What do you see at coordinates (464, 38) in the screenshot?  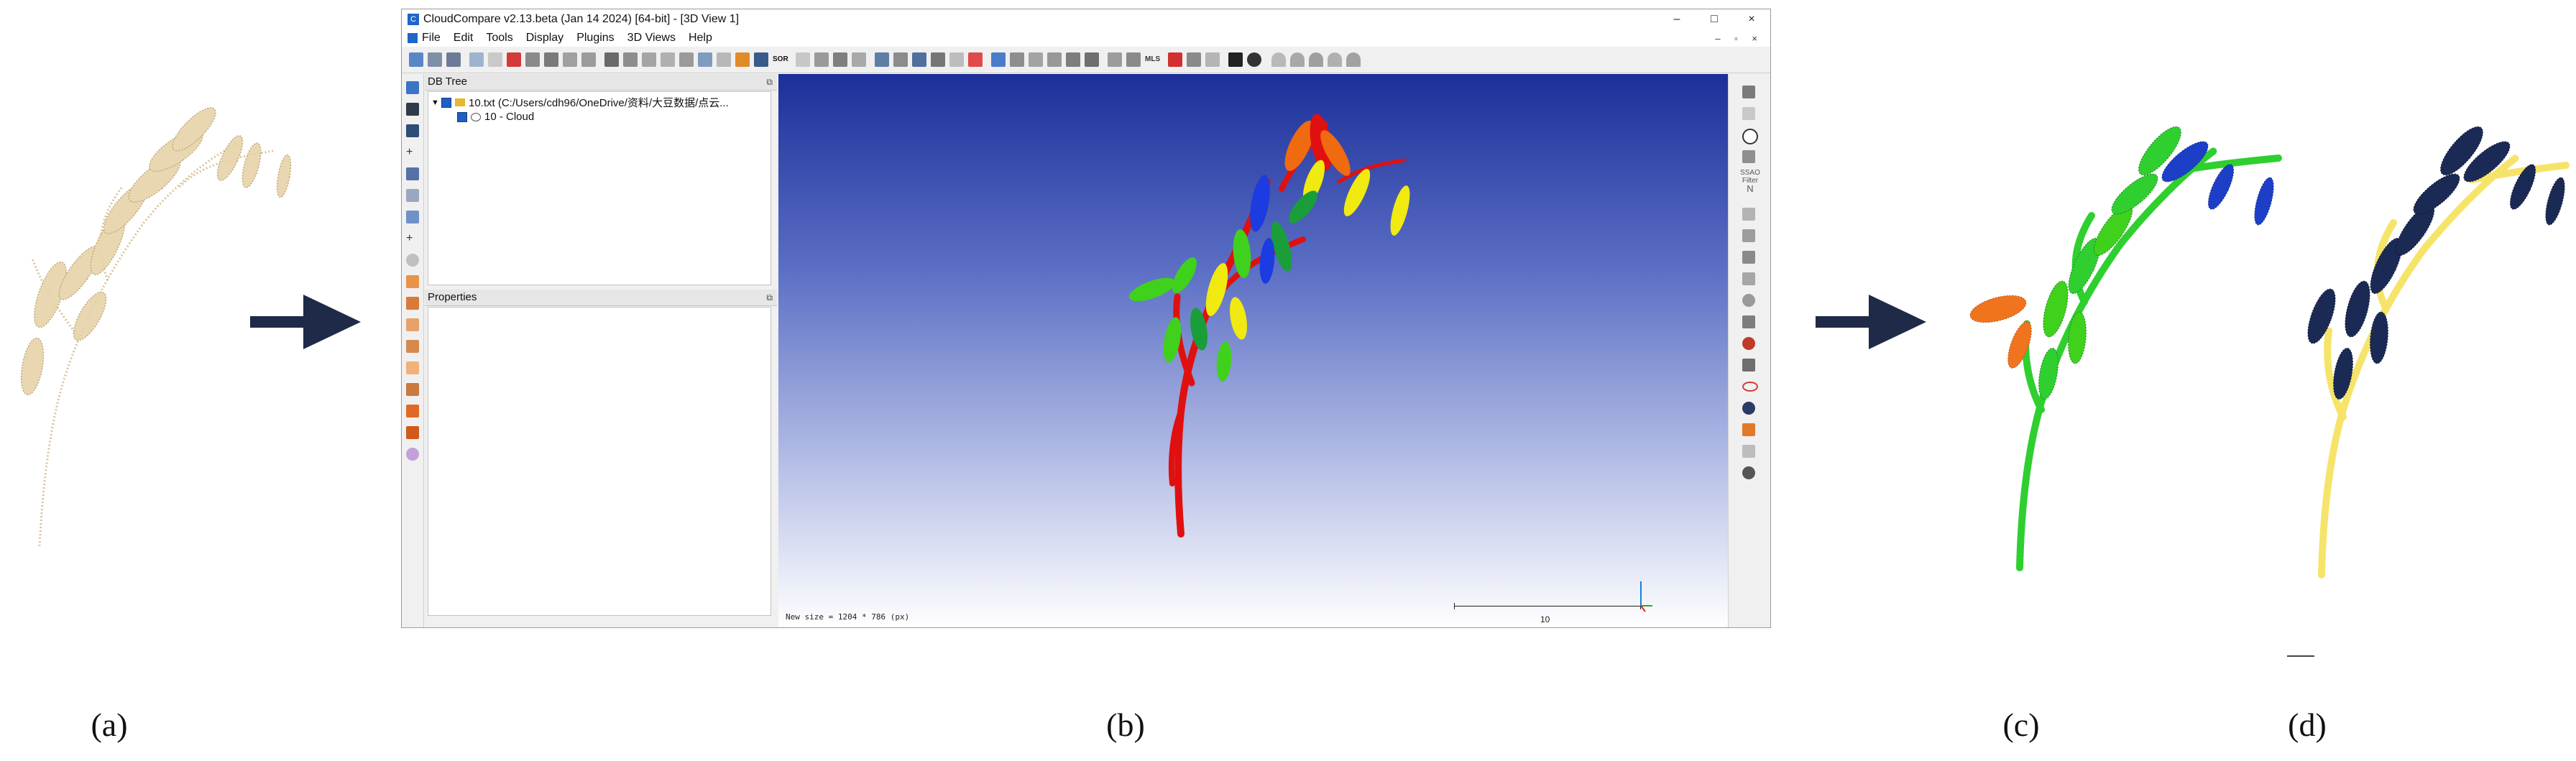 I see `menu-edit: Edit` at bounding box center [464, 38].